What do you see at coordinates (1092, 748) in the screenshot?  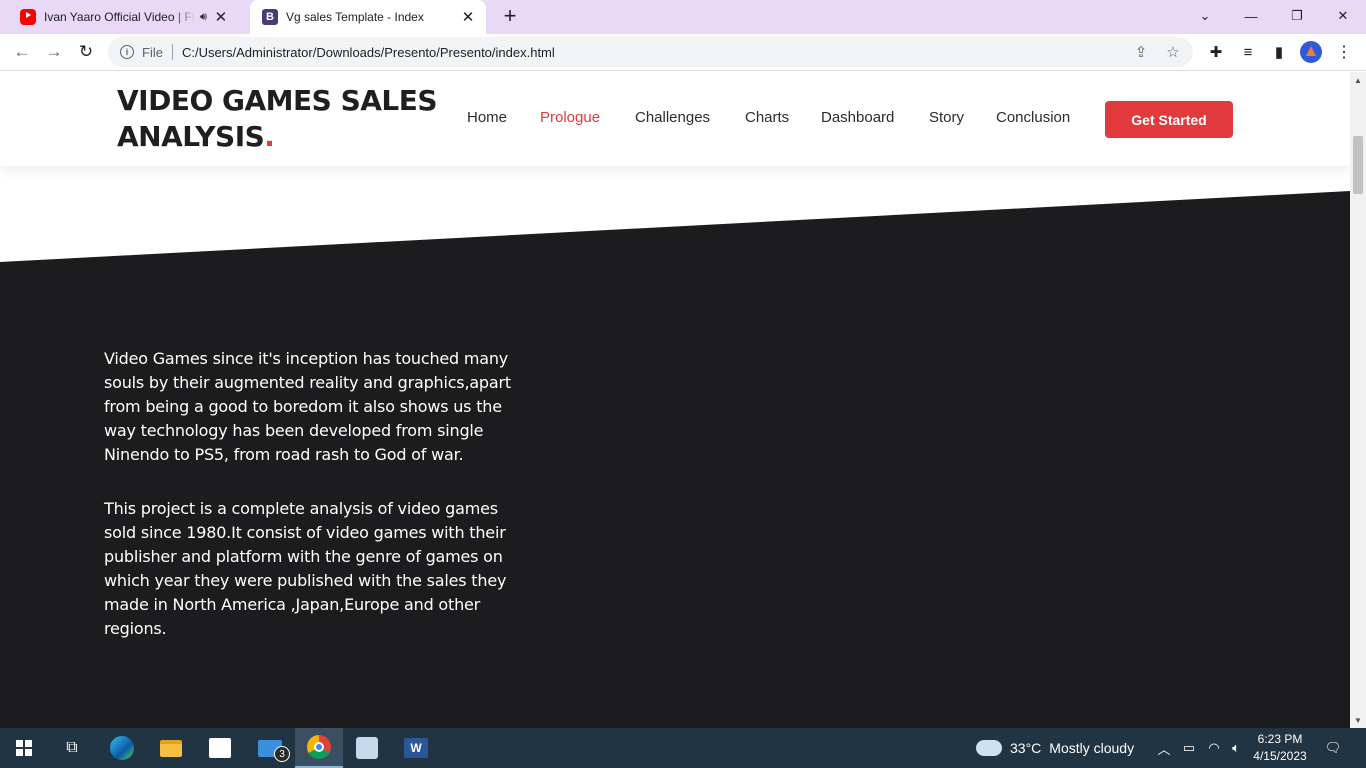 I see `weather-condition: Mostly cloudy` at bounding box center [1092, 748].